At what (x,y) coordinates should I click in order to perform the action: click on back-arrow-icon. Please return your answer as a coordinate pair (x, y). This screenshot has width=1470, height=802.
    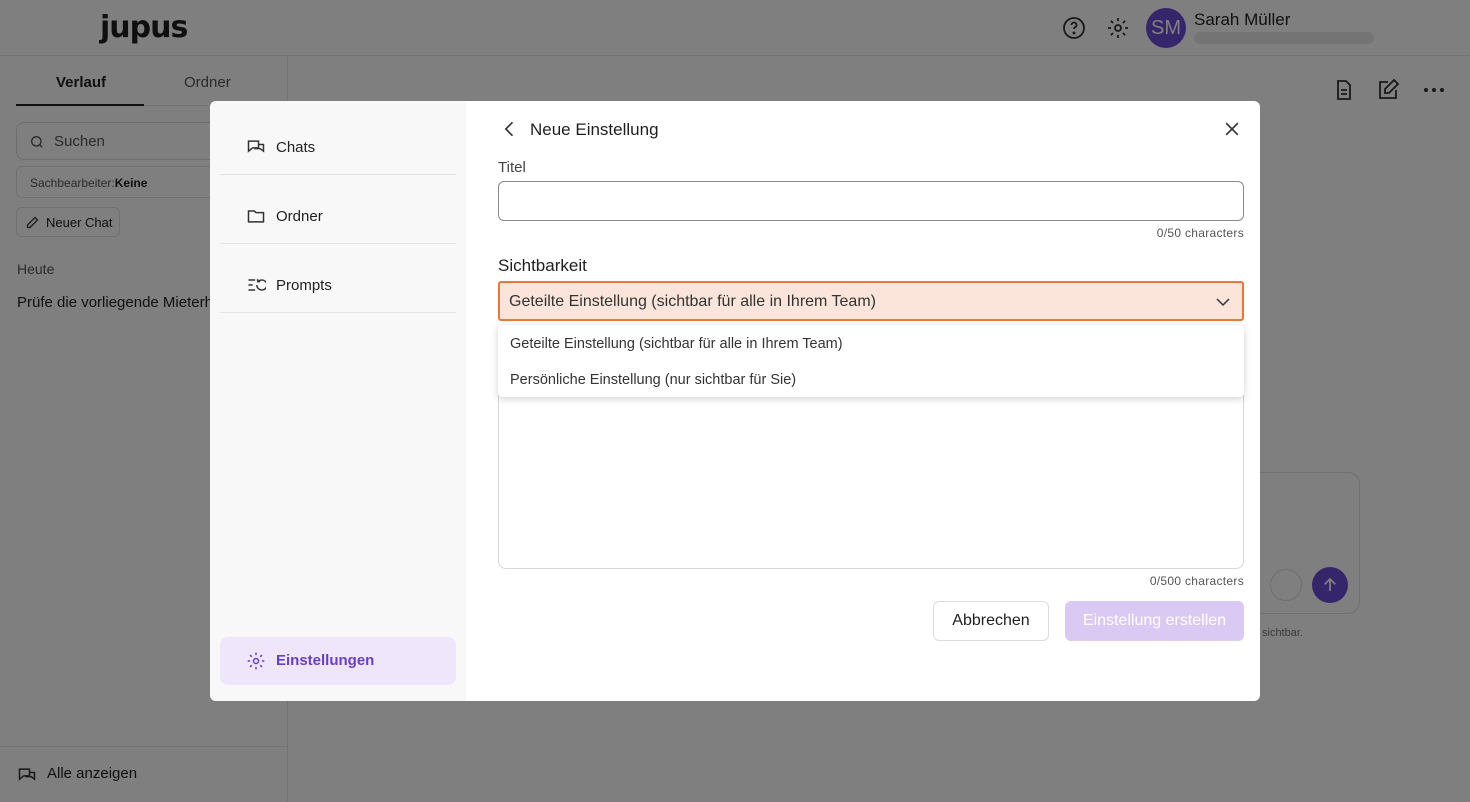
    Looking at the image, I should click on (510, 129).